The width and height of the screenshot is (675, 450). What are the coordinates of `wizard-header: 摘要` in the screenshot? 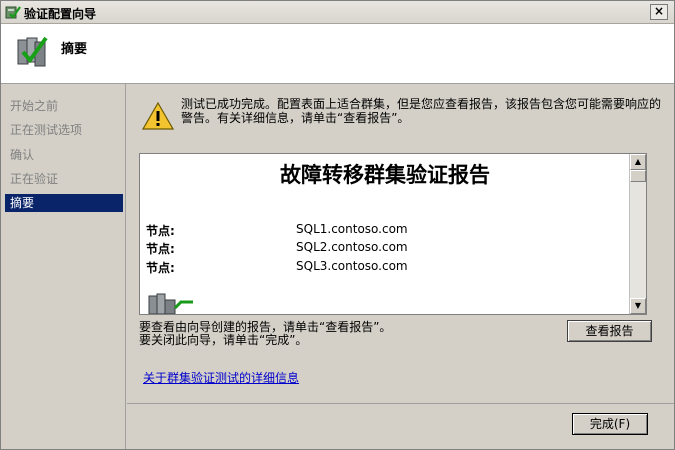 It's located at (337, 54).